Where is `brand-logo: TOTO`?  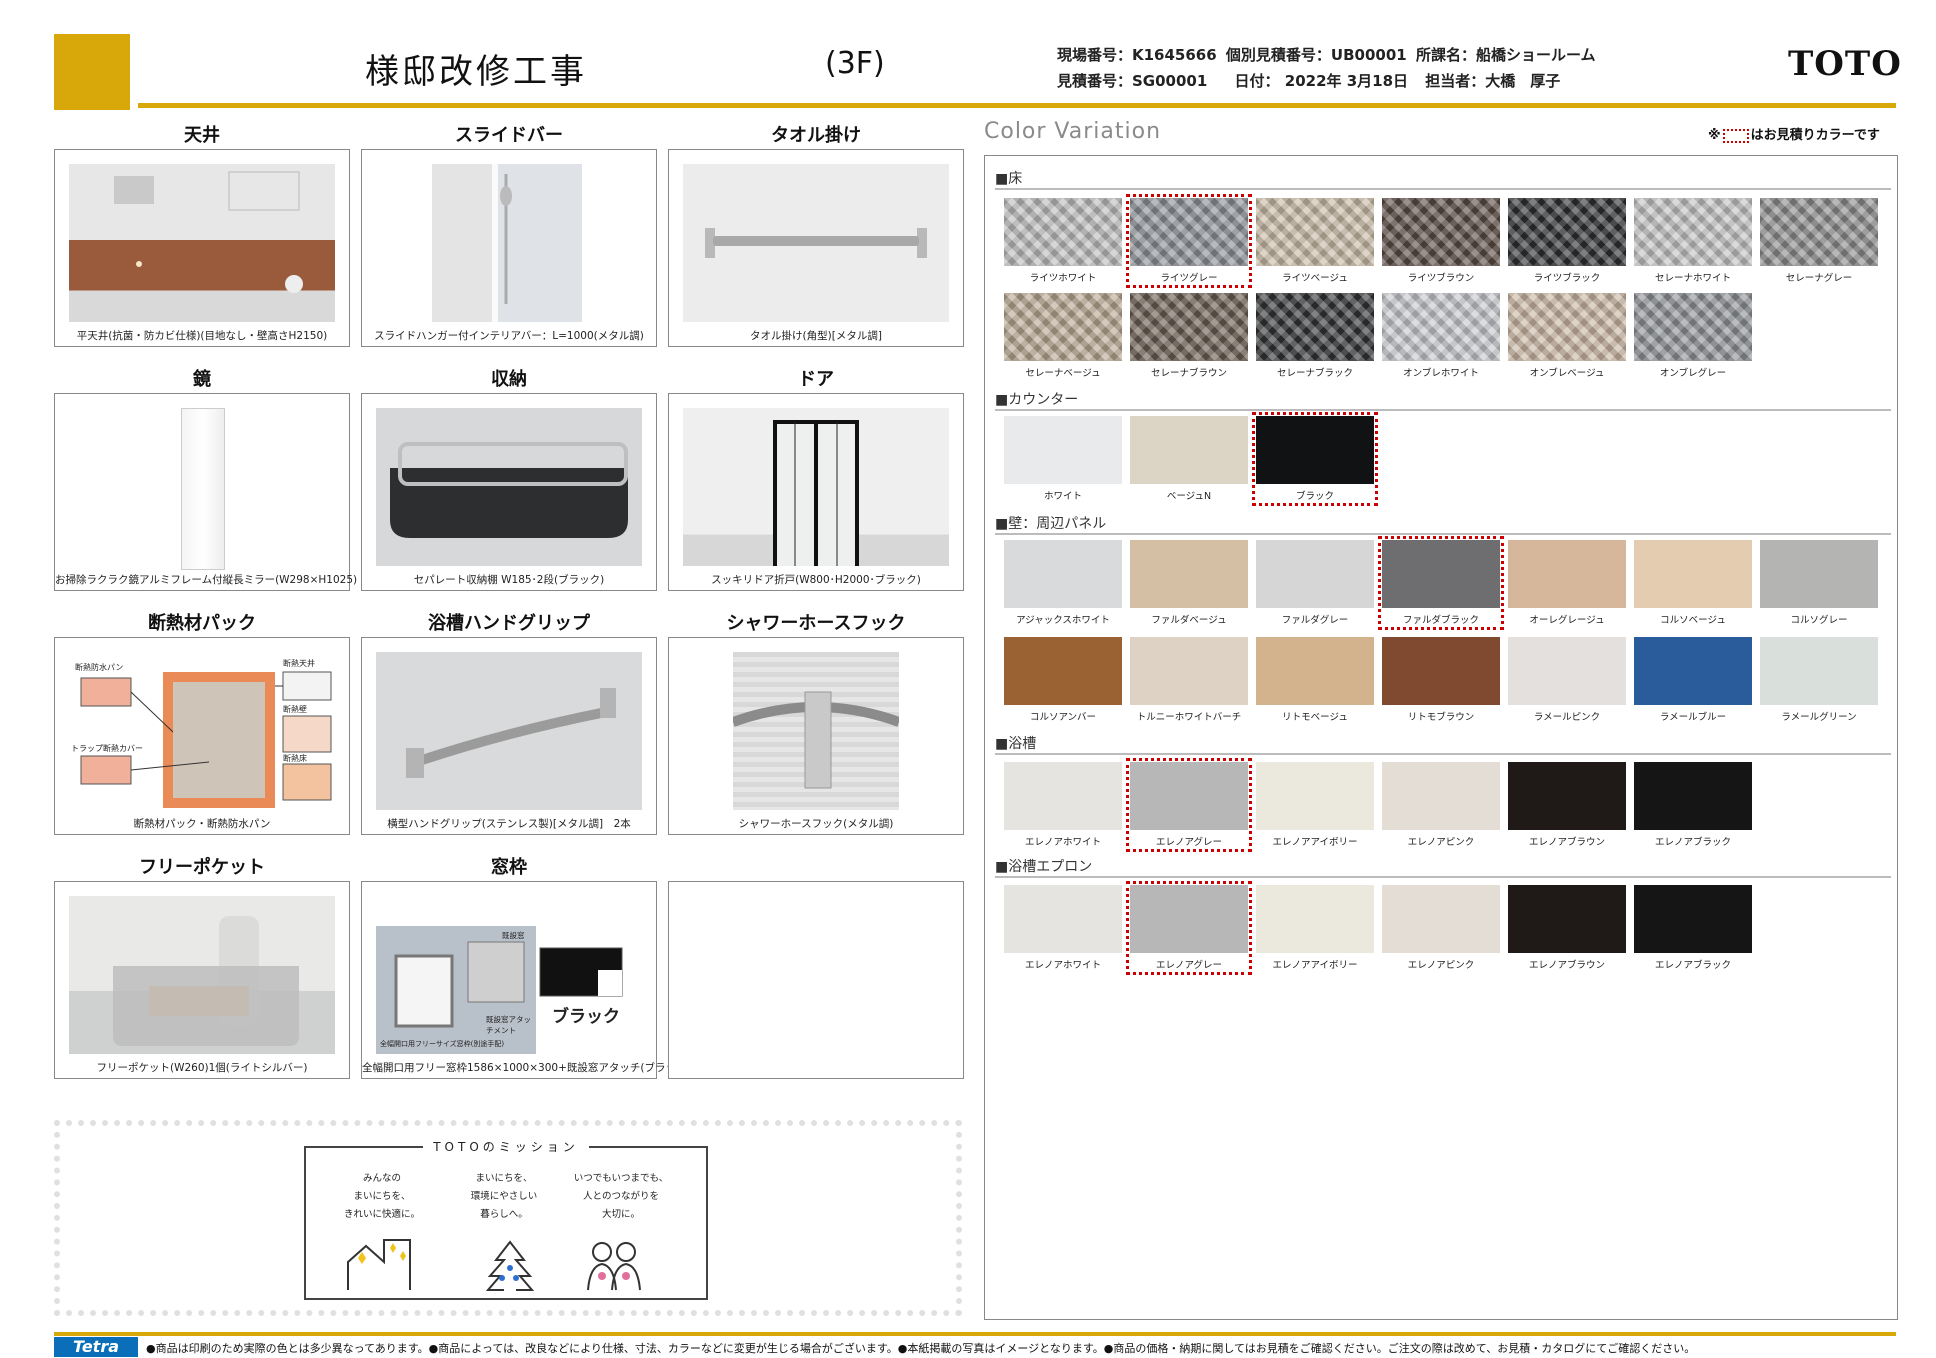
brand-logo: TOTO is located at coordinates (1845, 64).